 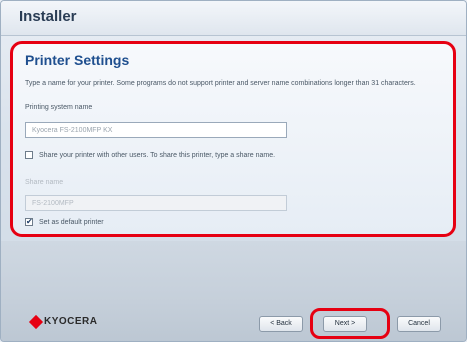 What do you see at coordinates (29, 222) in the screenshot?
I see `default-printer-checkbox: ✔` at bounding box center [29, 222].